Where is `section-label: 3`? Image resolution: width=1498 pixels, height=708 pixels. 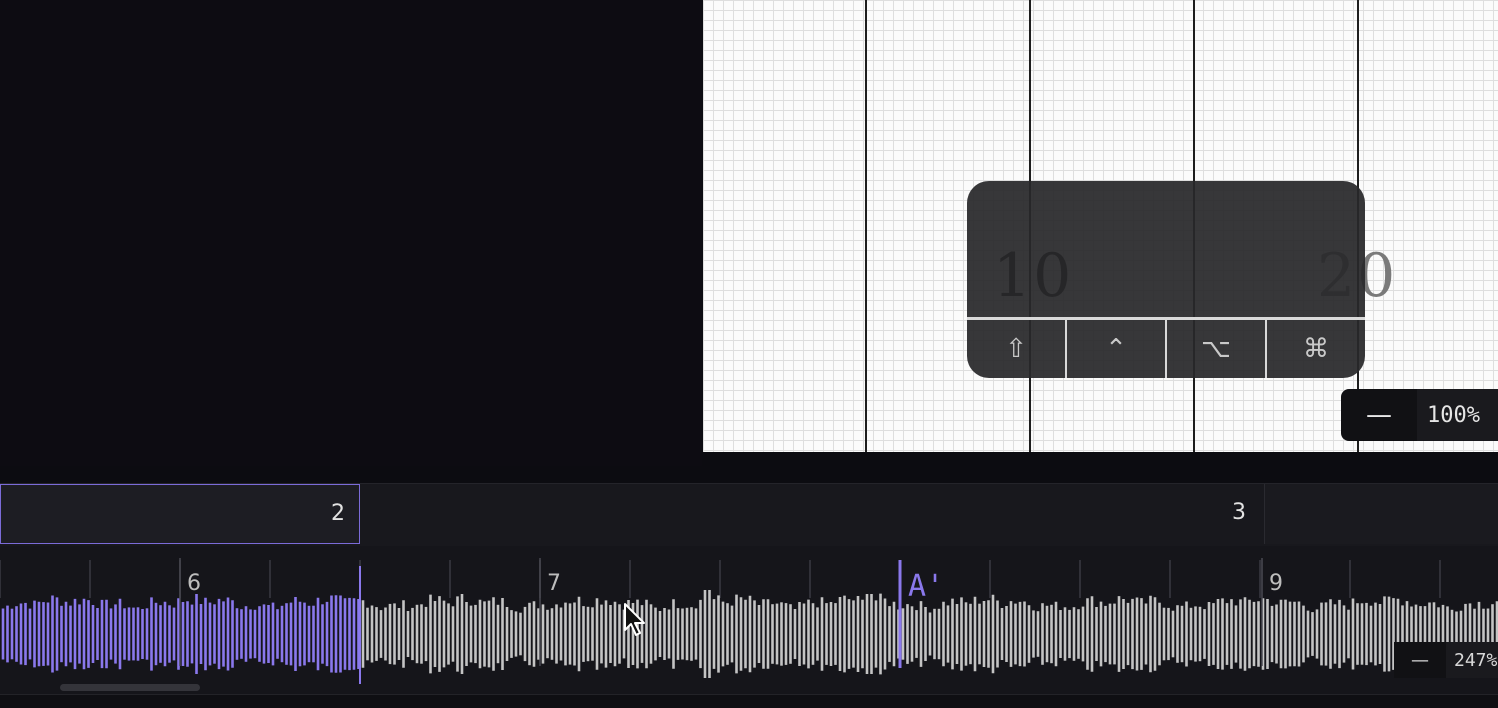
section-label: 3 is located at coordinates (1239, 512).